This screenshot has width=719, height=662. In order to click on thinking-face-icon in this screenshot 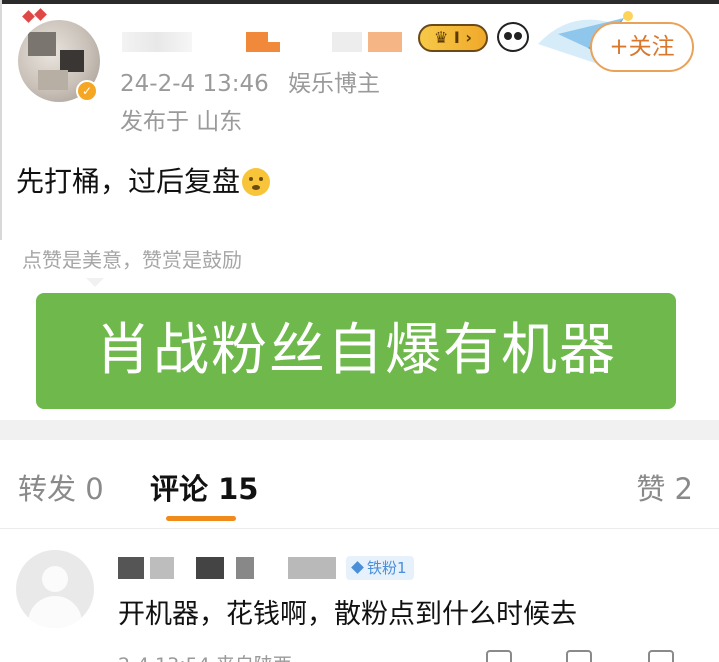, I will do `click(256, 182)`.